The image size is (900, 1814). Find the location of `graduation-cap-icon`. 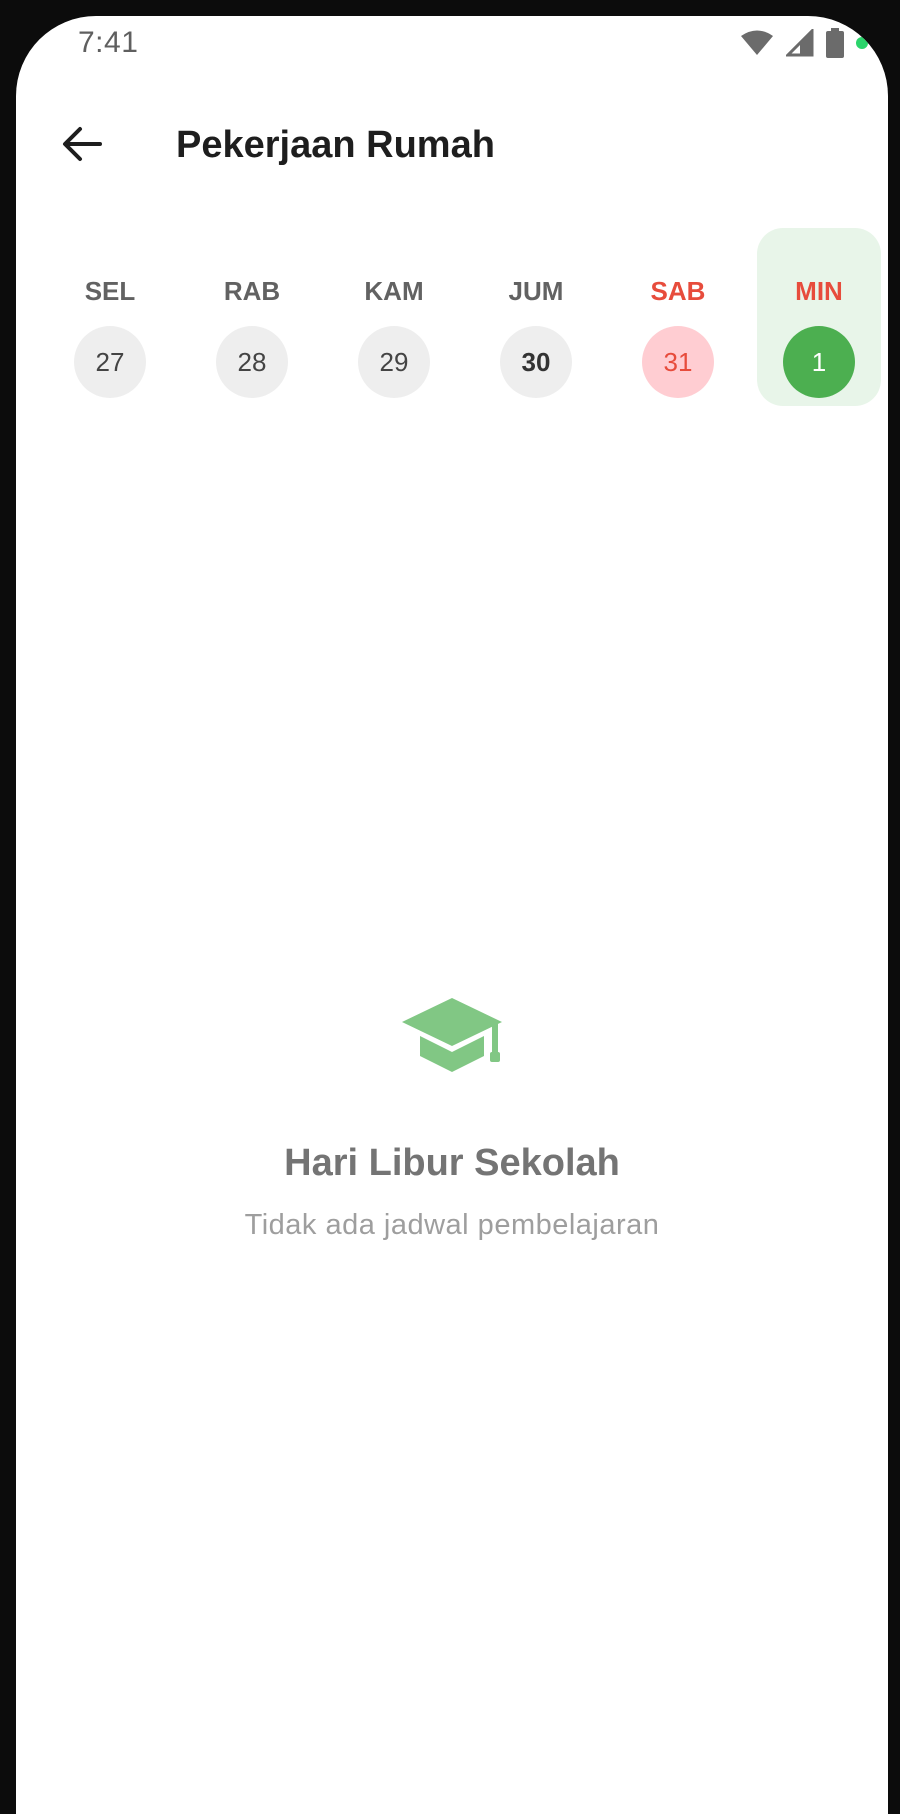

graduation-cap-icon is located at coordinates (452, 1039).